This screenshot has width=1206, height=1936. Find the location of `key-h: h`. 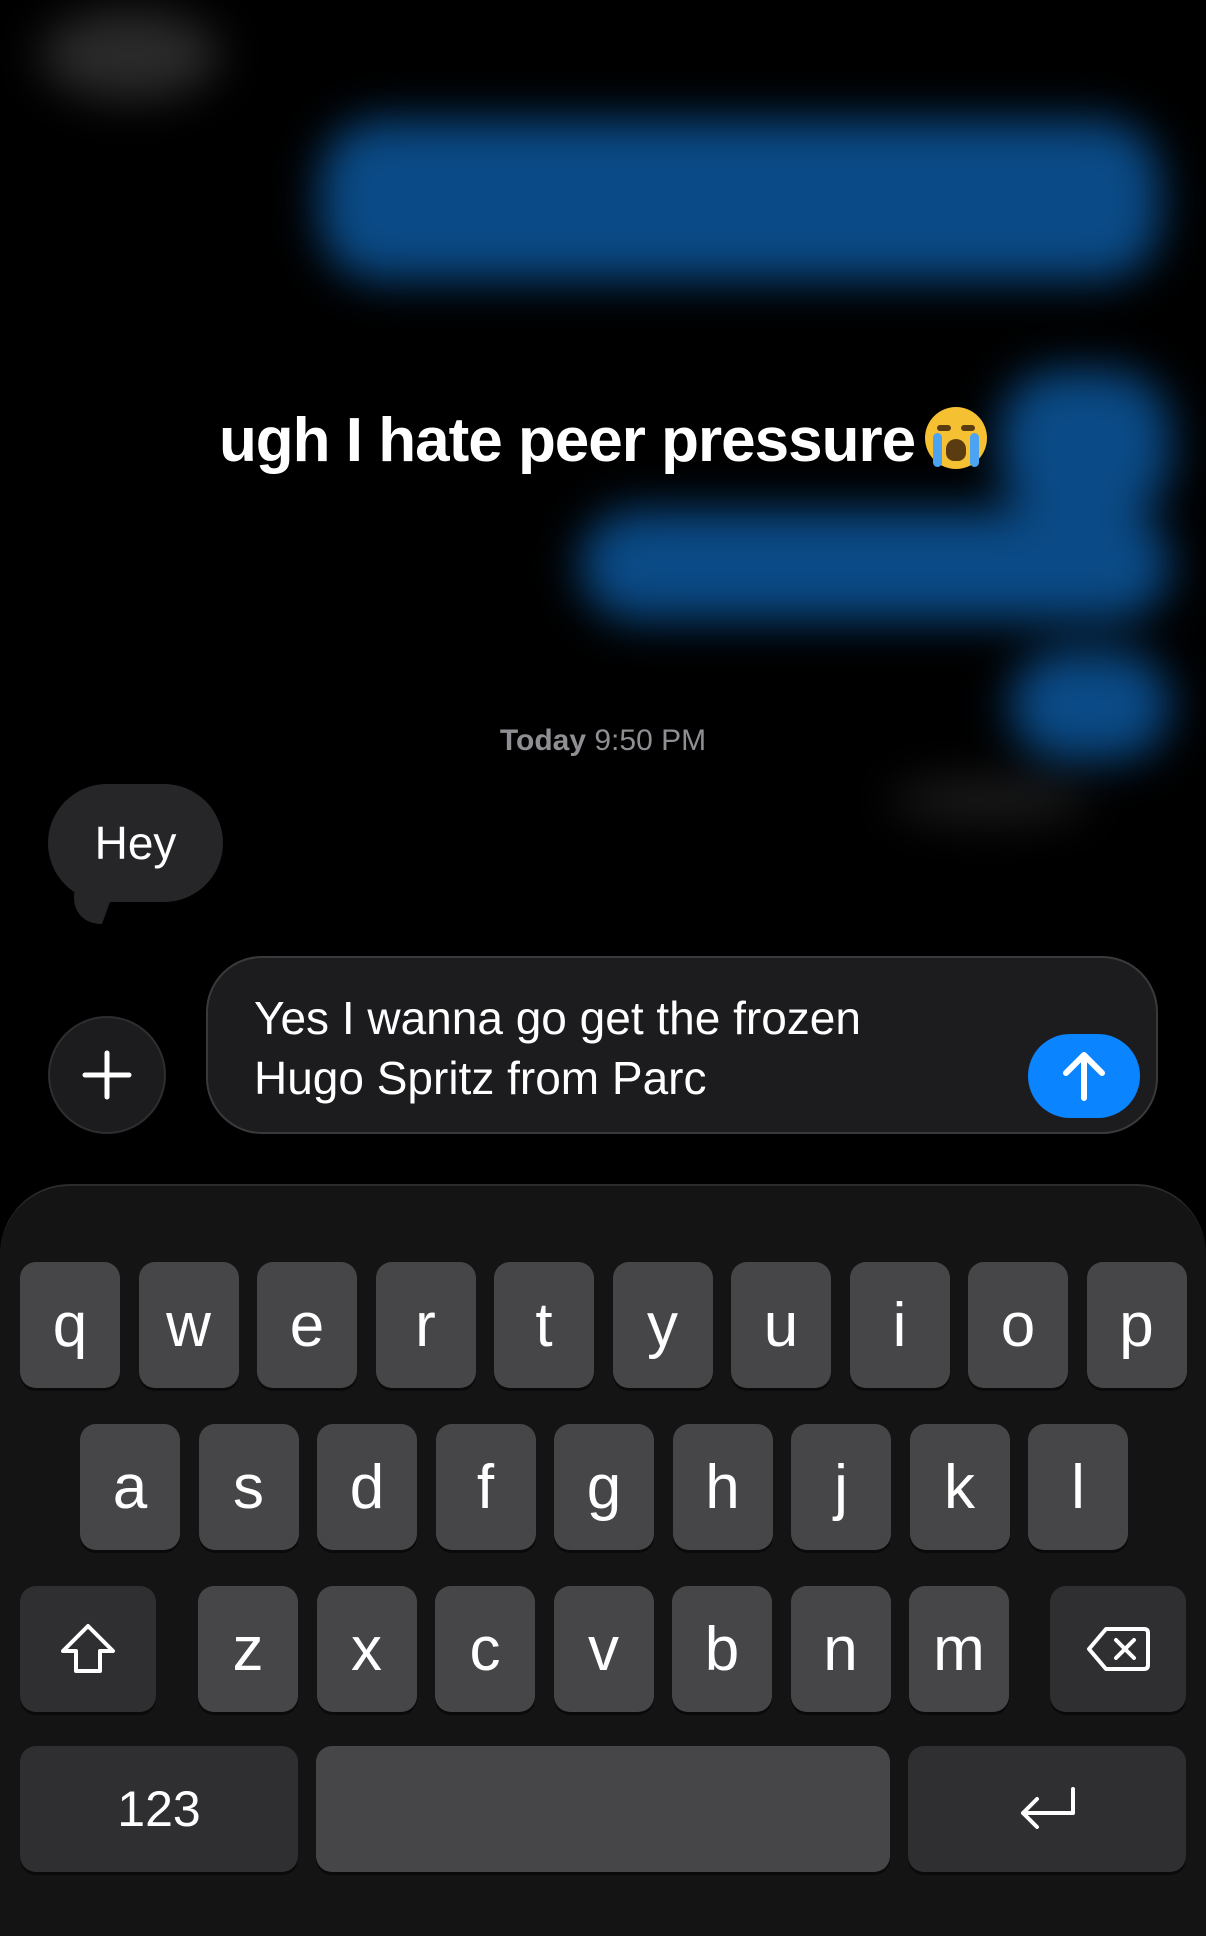

key-h: h is located at coordinates (722, 1487).